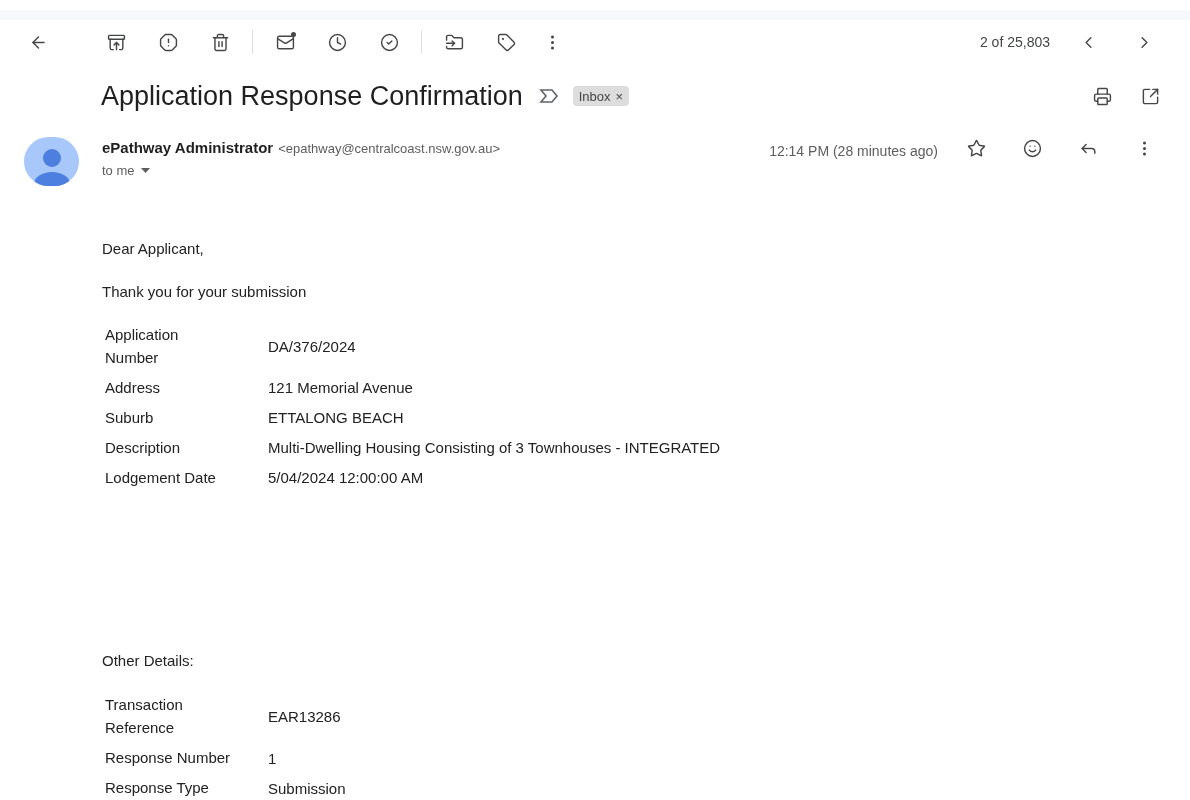 The height and width of the screenshot is (800, 1190). Describe the element at coordinates (312, 346) in the screenshot. I see `detail-value: DA/376/2024` at that location.